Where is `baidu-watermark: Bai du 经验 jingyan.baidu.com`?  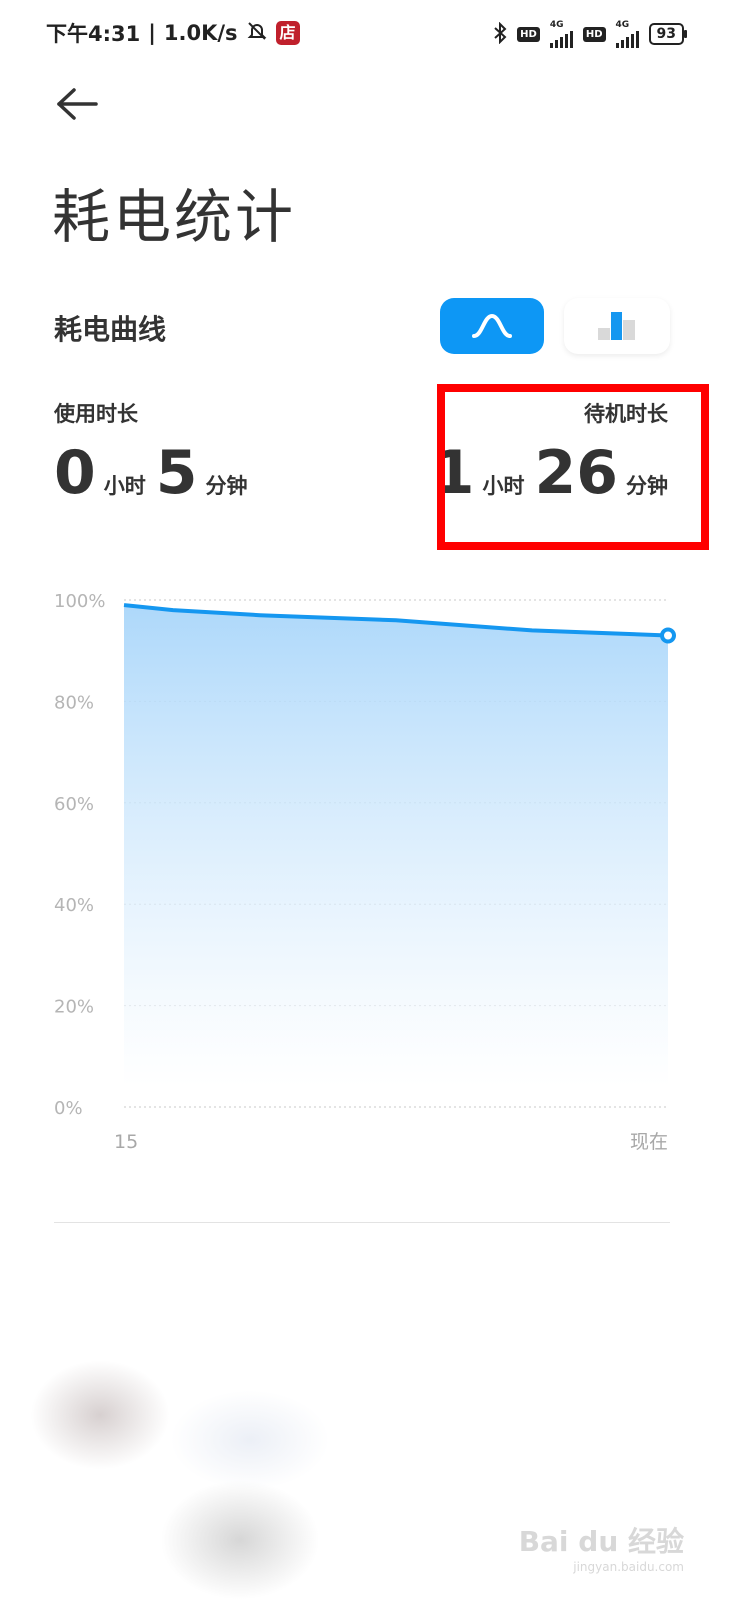
baidu-watermark: Bai du 经验 jingyan.baidu.com is located at coordinates (601, 1547).